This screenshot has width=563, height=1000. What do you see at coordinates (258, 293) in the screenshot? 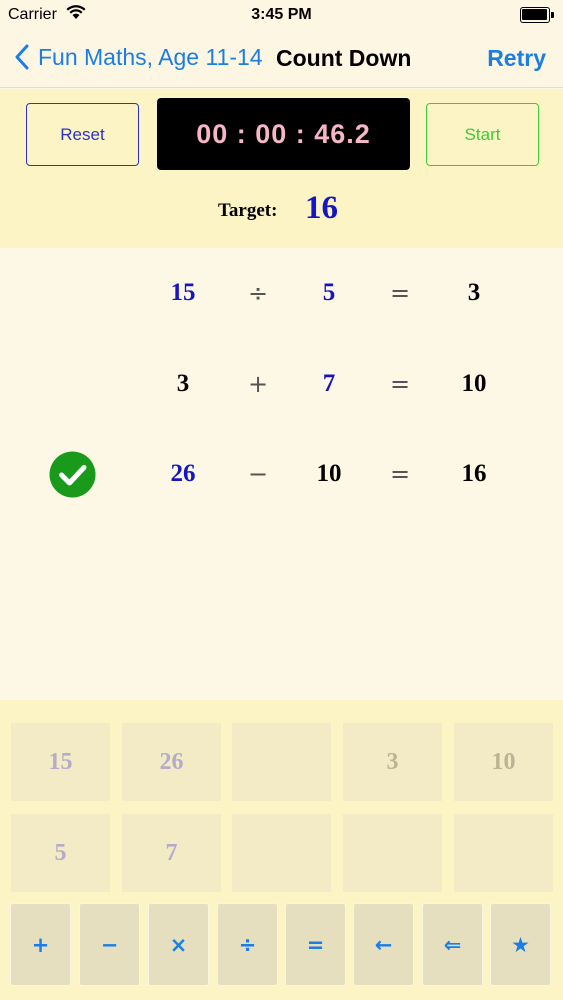
I see `equation-operator: ÷` at bounding box center [258, 293].